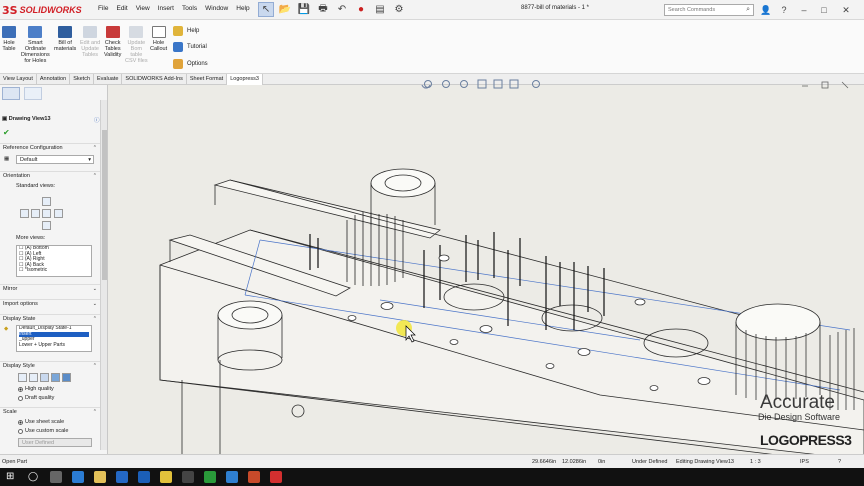 This screenshot has height=486, width=864. What do you see at coordinates (103, 9) in the screenshot?
I see `menu-file: File` at bounding box center [103, 9].